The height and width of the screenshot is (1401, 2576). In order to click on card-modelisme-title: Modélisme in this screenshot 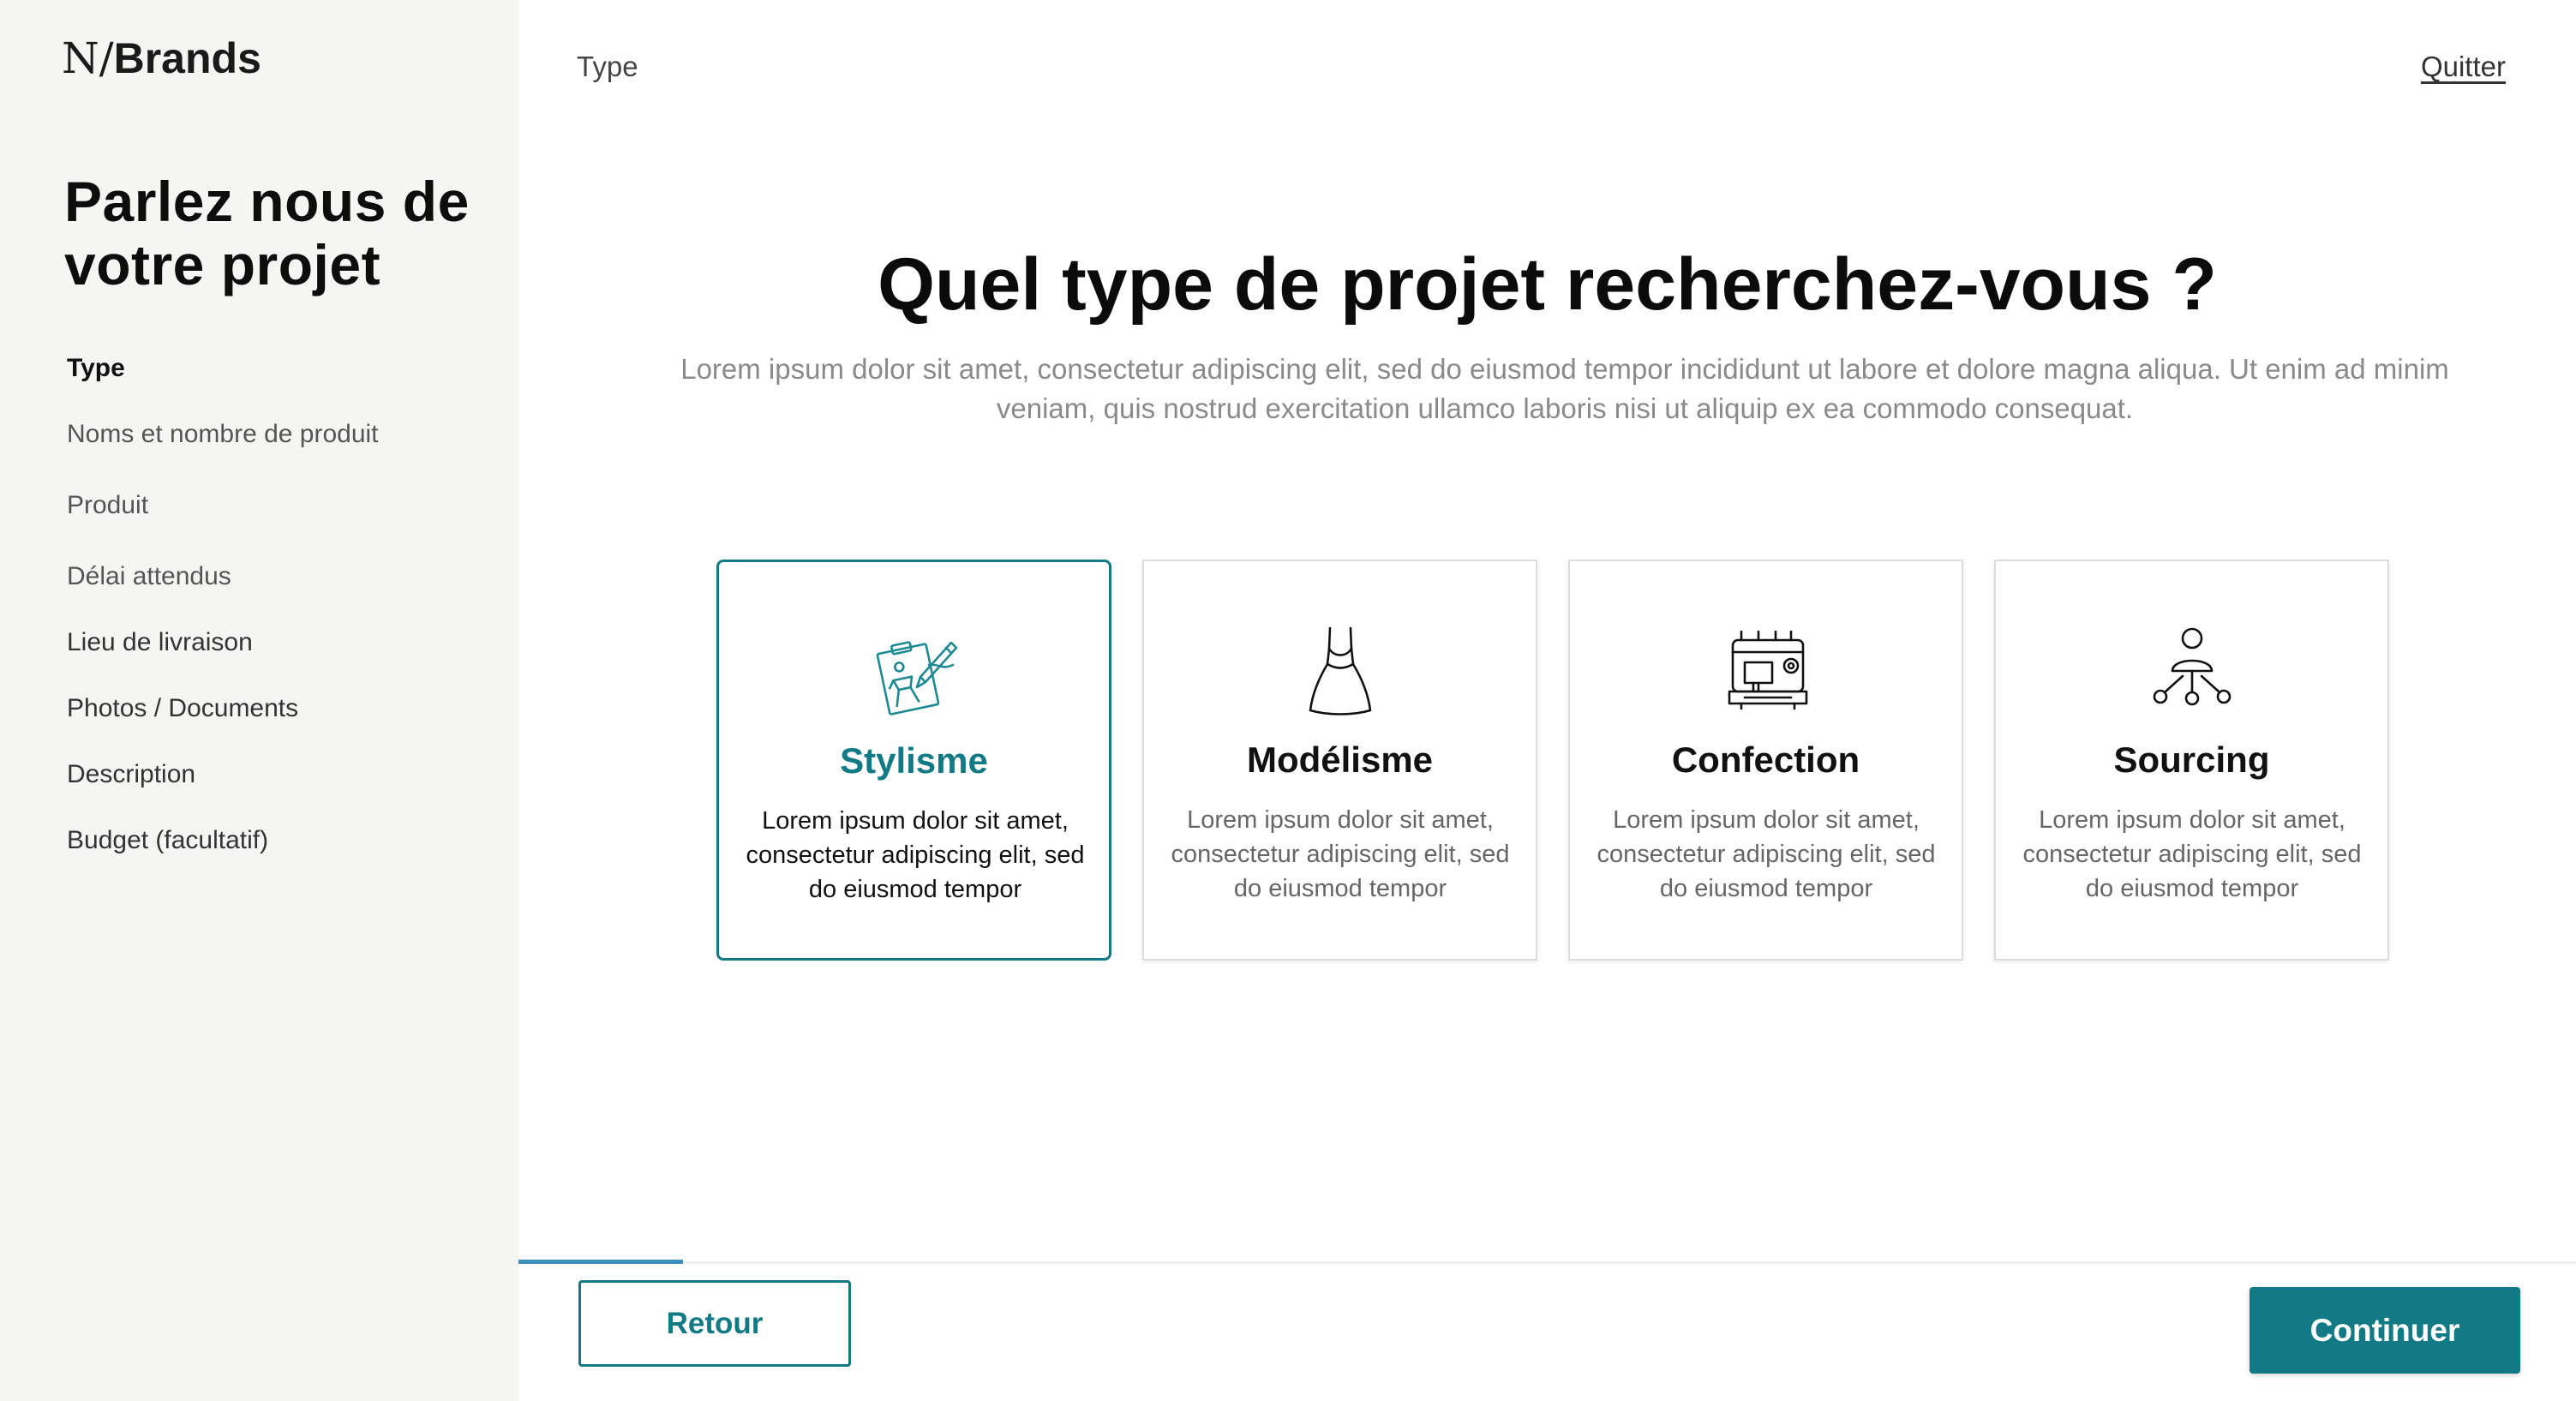, I will do `click(1340, 759)`.